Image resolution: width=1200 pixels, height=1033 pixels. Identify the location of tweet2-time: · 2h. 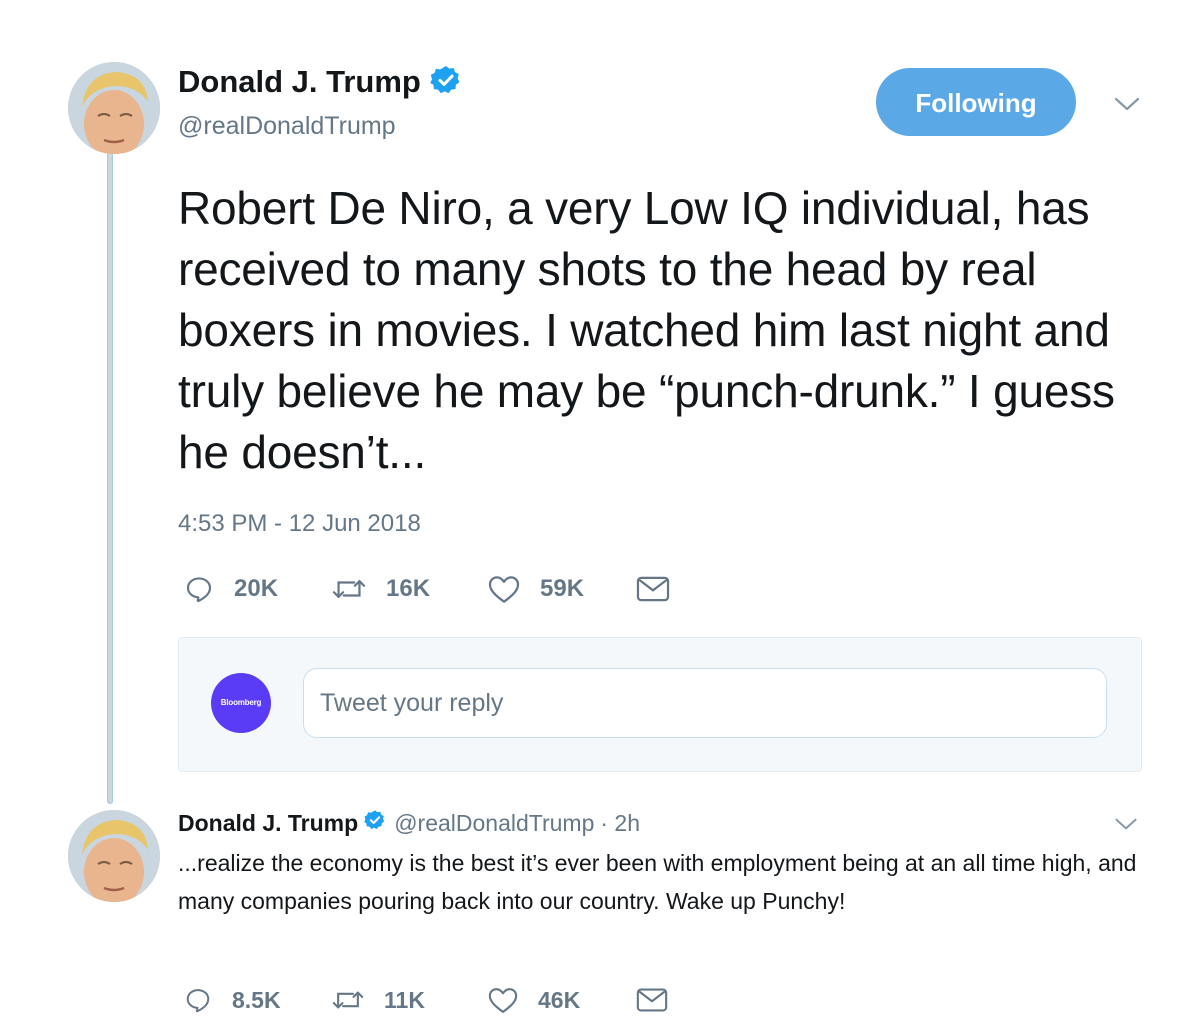
(620, 823).